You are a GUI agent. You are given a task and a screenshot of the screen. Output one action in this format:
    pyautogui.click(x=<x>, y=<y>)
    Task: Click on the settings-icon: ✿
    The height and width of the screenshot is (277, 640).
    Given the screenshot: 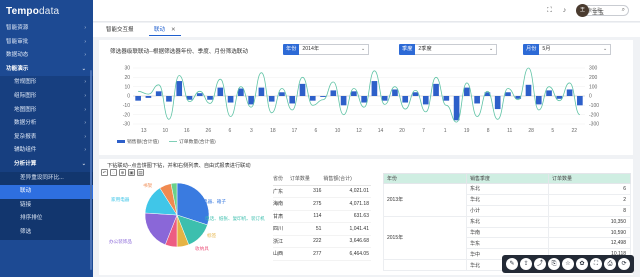 What is the action you would take?
    pyautogui.click(x=582, y=264)
    